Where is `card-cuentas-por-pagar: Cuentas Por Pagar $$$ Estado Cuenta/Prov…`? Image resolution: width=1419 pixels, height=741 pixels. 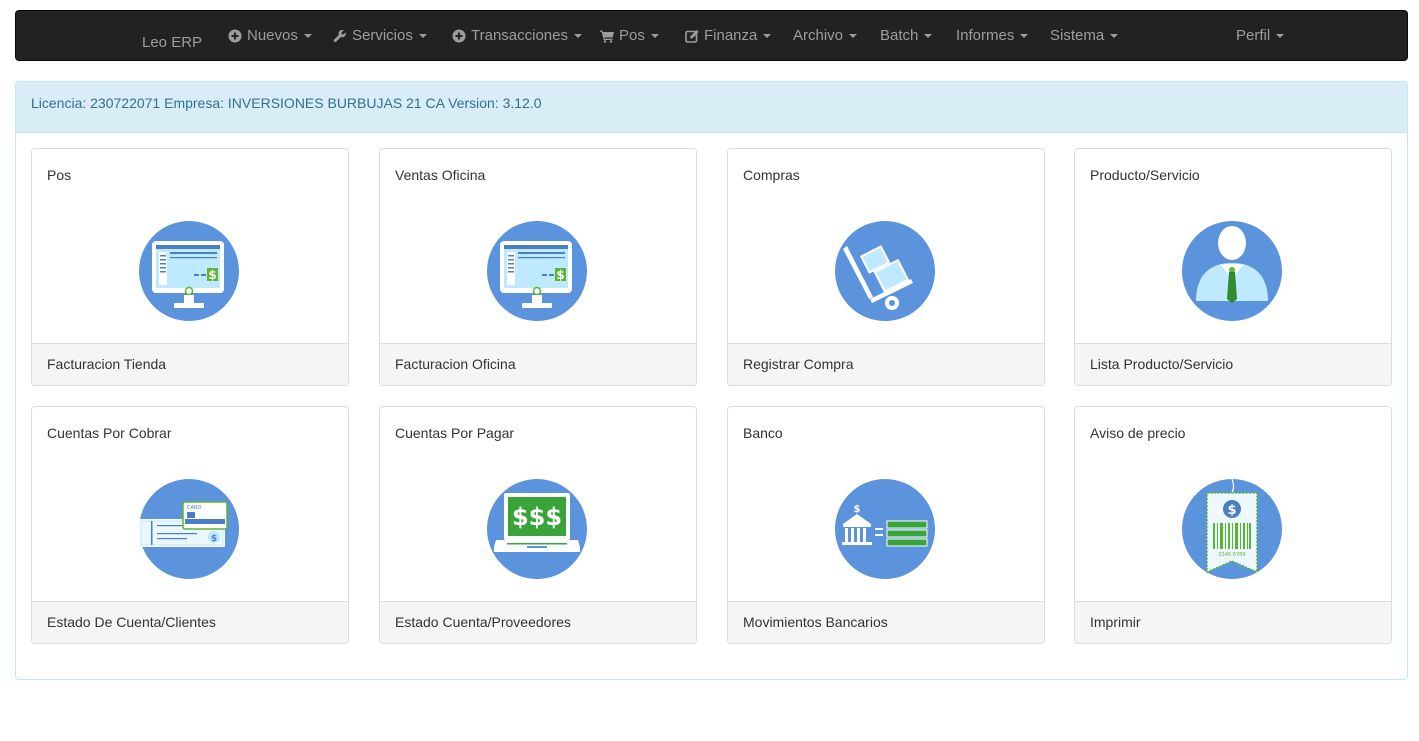
card-cuentas-por-pagar: Cuentas Por Pagar $$$ Estado Cuenta/Prov… is located at coordinates (538, 525).